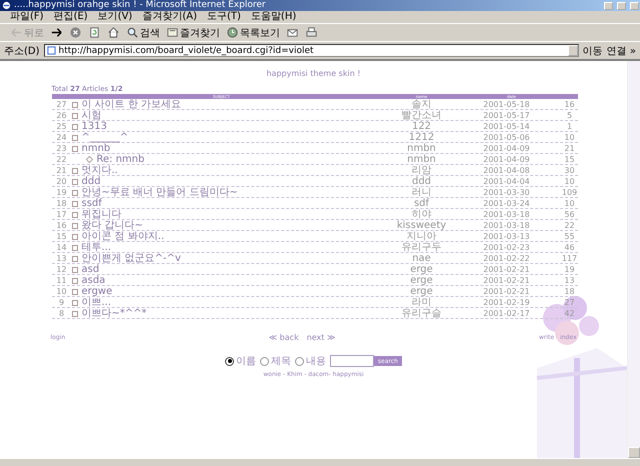  I want to click on table-cell-text: 16, so click(569, 104).